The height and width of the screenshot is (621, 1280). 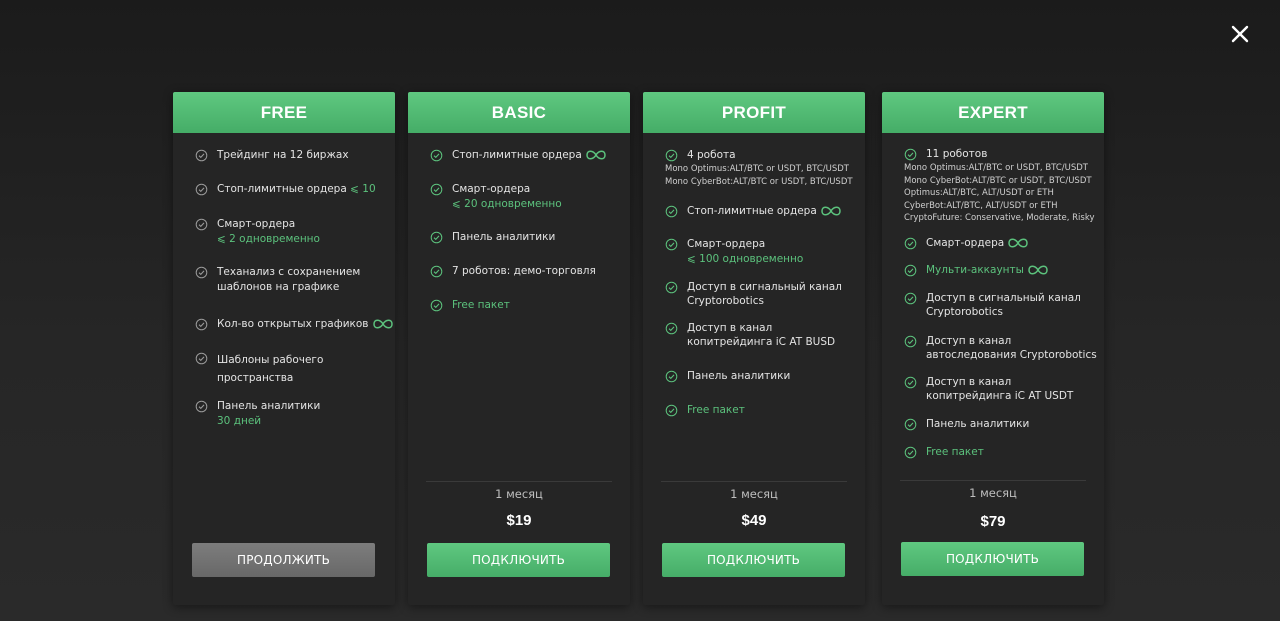 What do you see at coordinates (527, 197) in the screenshot?
I see `feature-item: Смарт-ордера ⩽ 20 одновременно` at bounding box center [527, 197].